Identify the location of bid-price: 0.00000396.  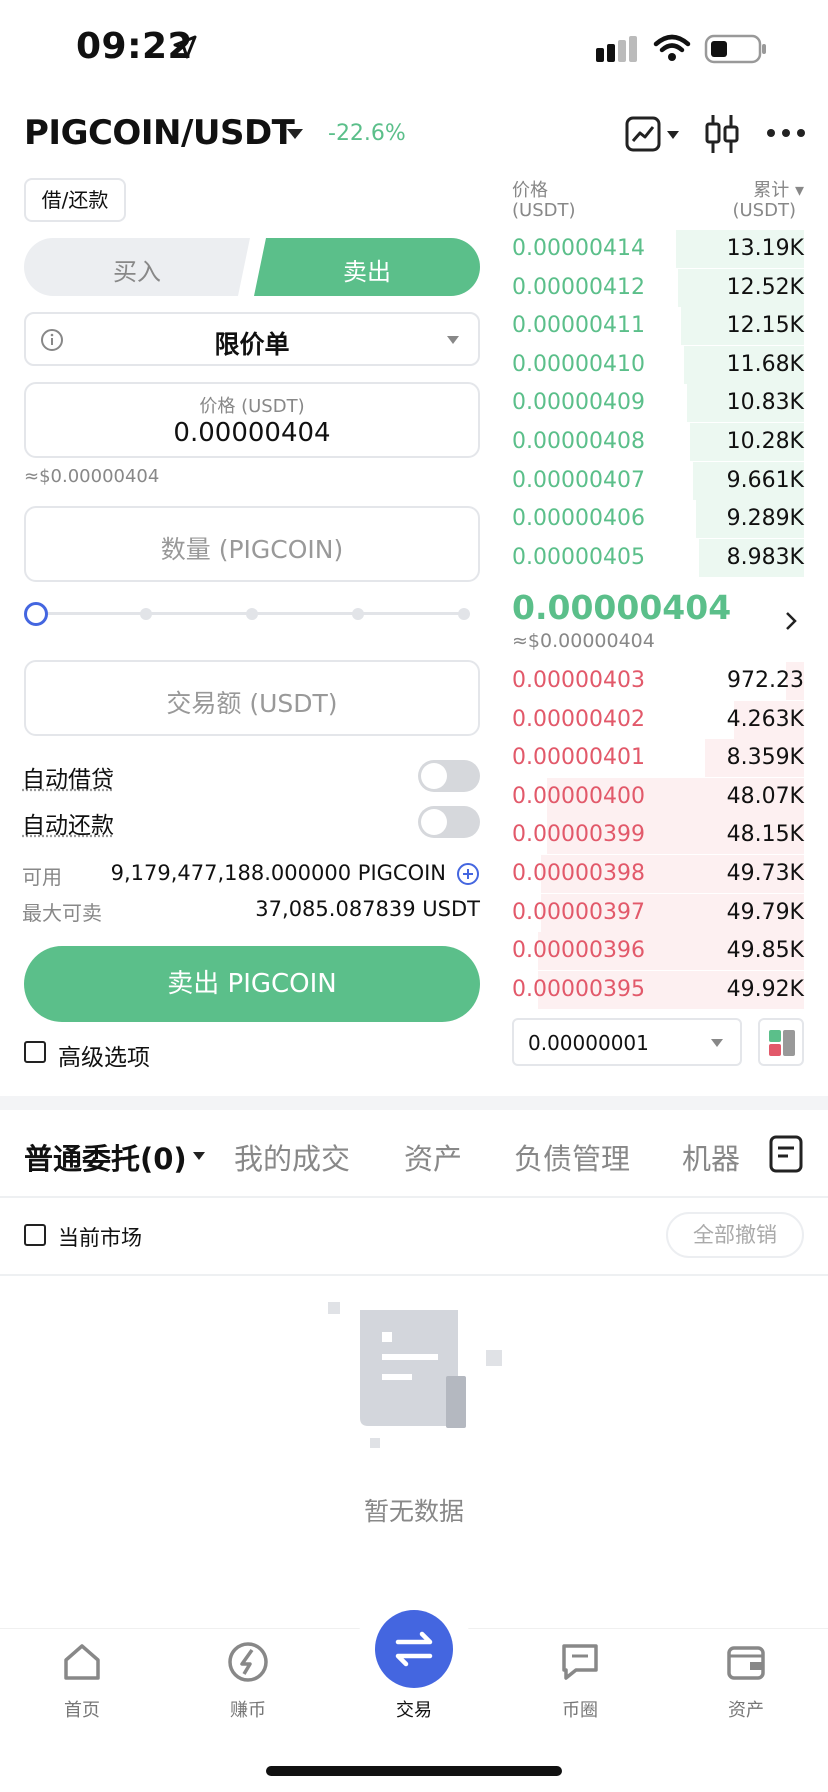
(578, 951).